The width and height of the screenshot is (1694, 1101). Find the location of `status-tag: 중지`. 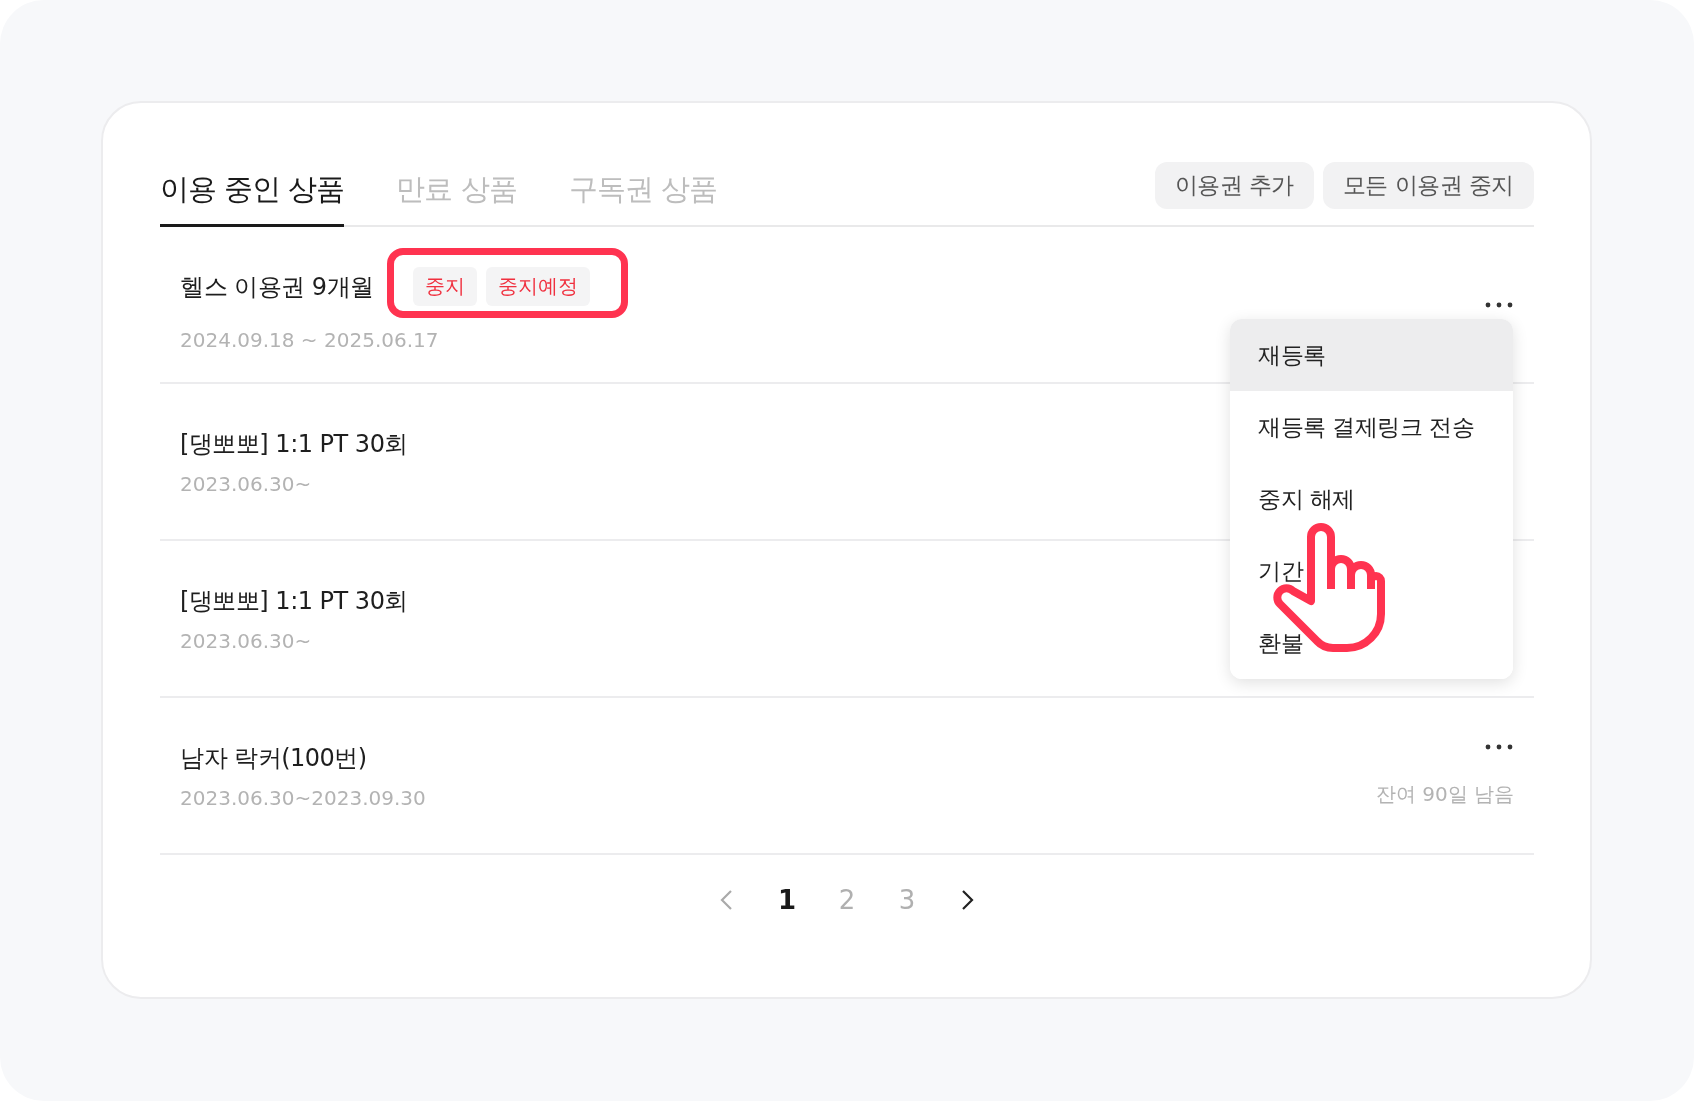

status-tag: 중지 is located at coordinates (444, 286).